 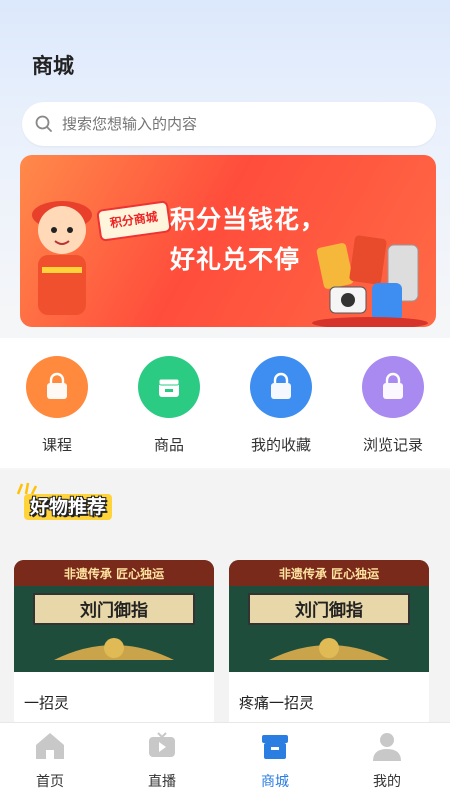 What do you see at coordinates (168, 445) in the screenshot?
I see `quick-link-label: 商品` at bounding box center [168, 445].